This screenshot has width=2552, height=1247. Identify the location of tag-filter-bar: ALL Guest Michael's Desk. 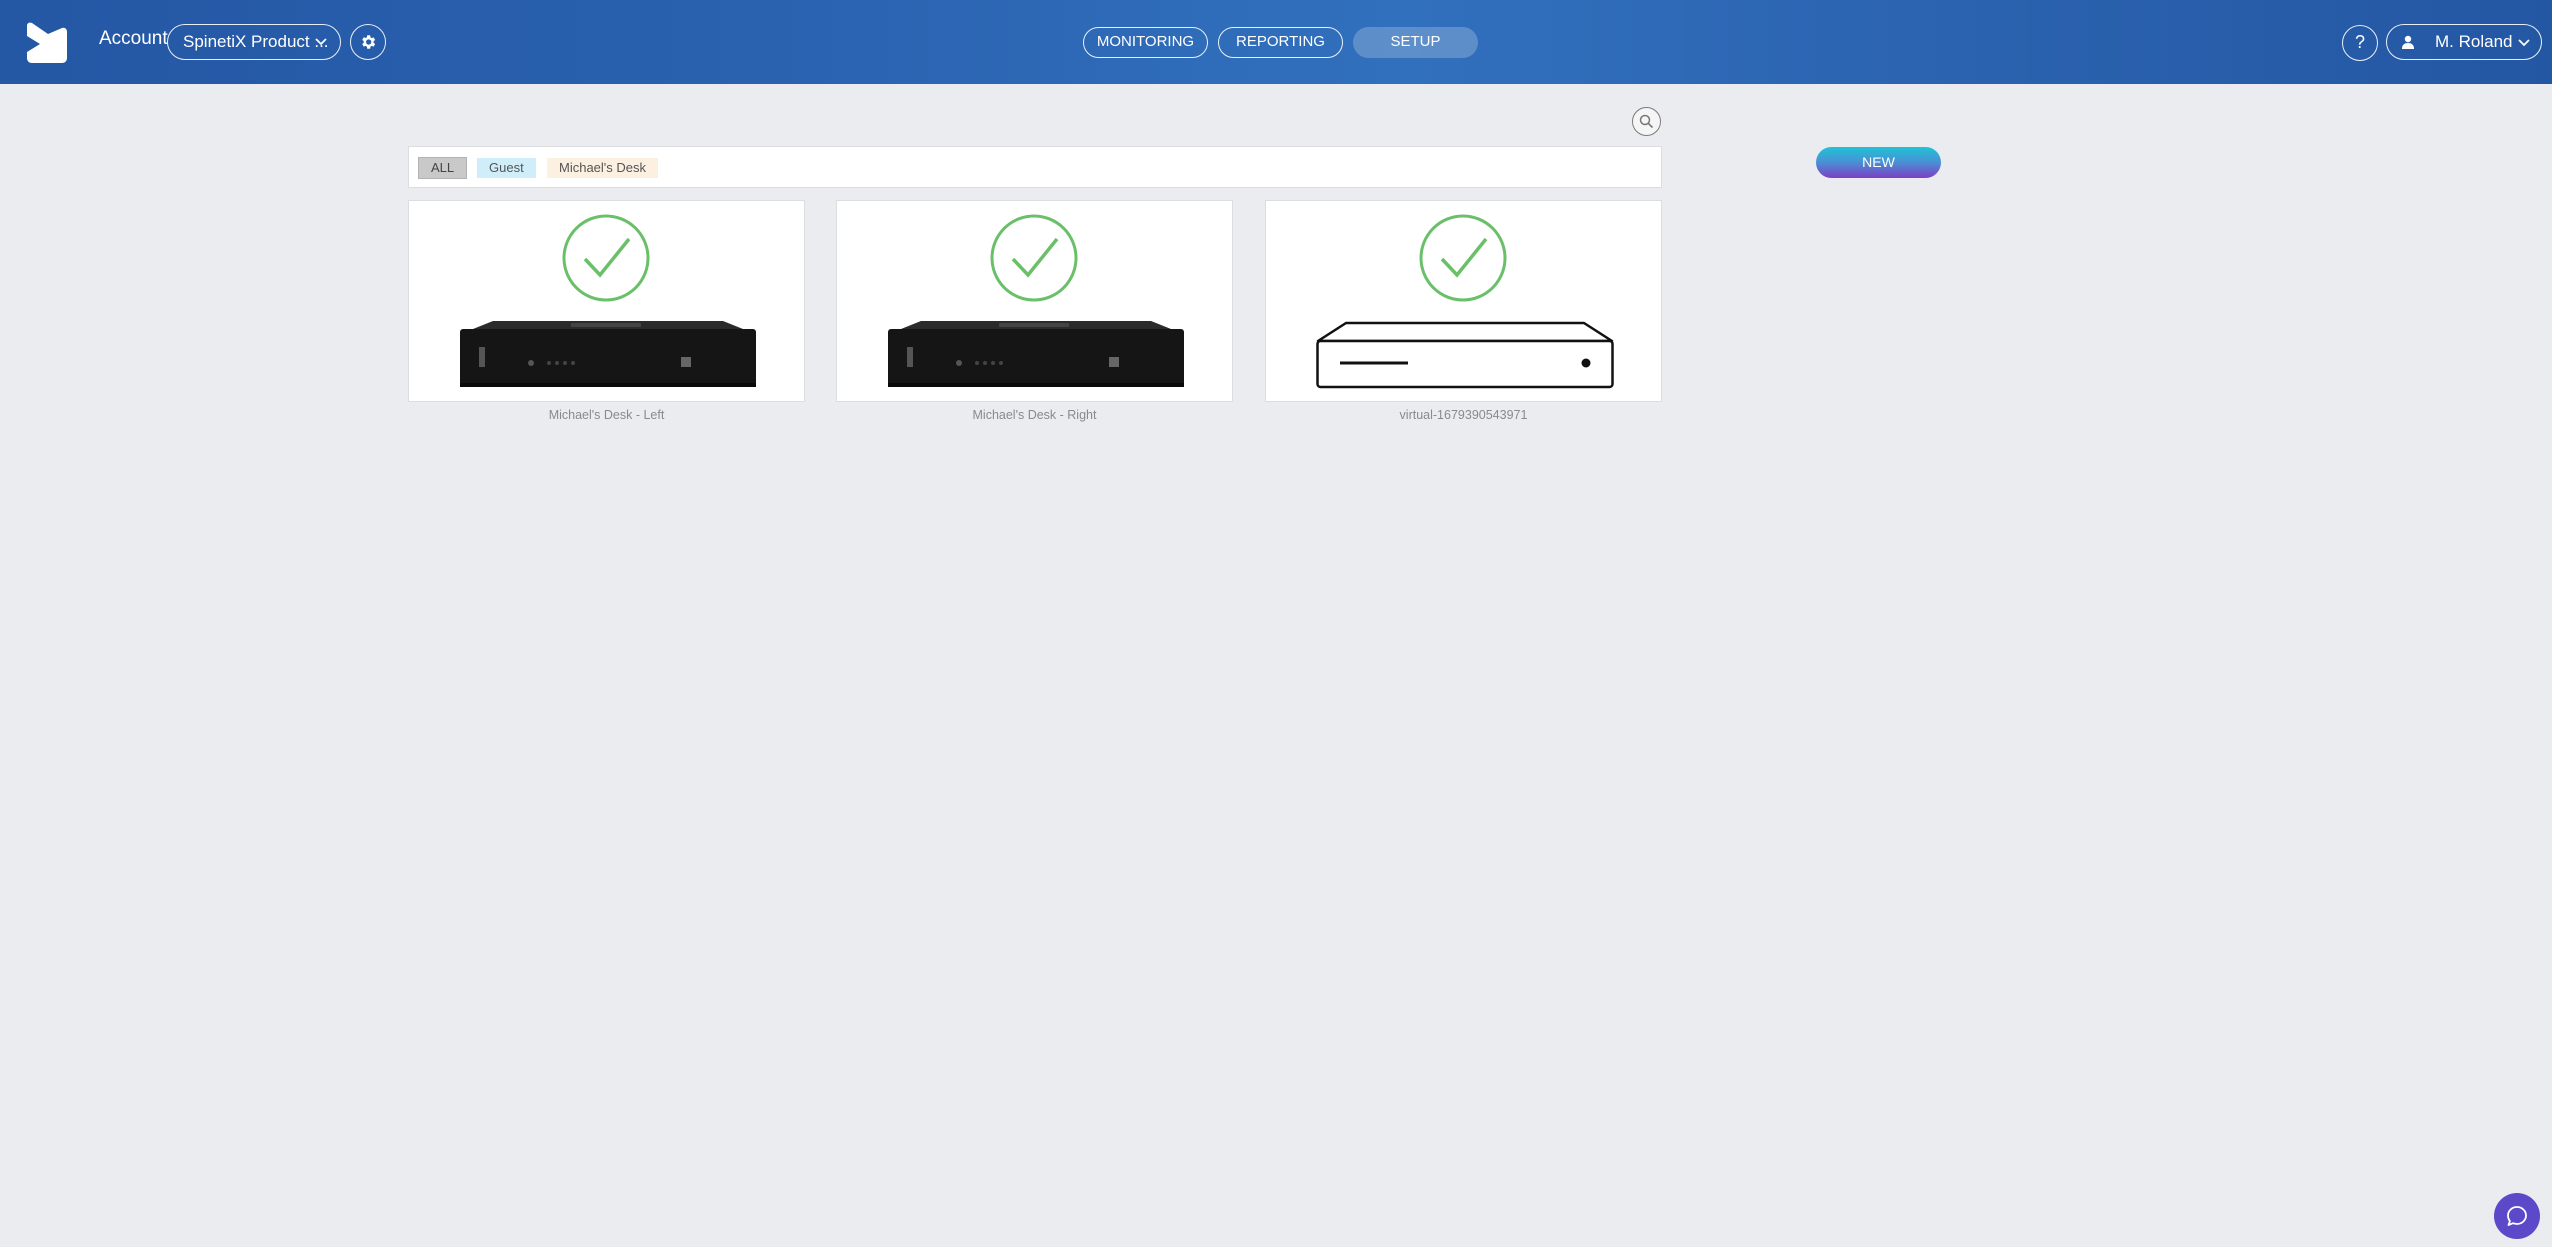
(1035, 167).